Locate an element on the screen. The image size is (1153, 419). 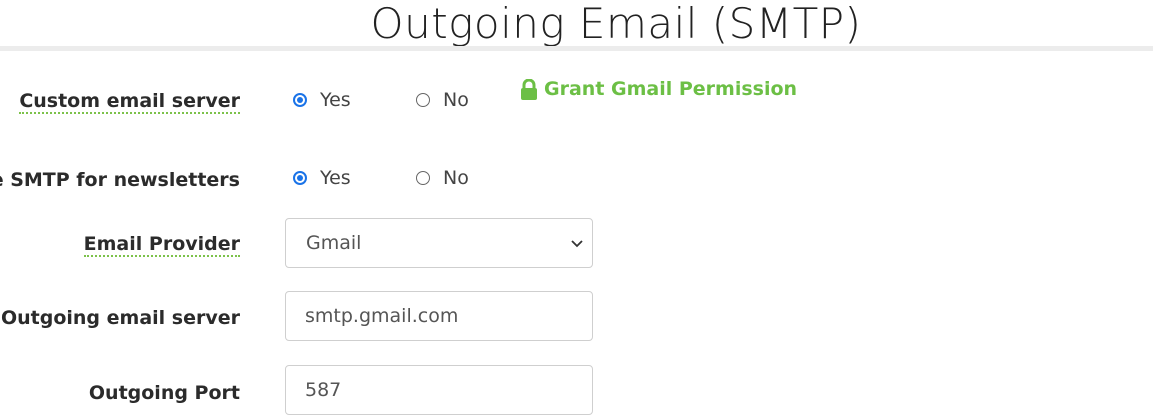
grant-gmail-permission-link: Grant Gmail Permission is located at coordinates (658, 89).